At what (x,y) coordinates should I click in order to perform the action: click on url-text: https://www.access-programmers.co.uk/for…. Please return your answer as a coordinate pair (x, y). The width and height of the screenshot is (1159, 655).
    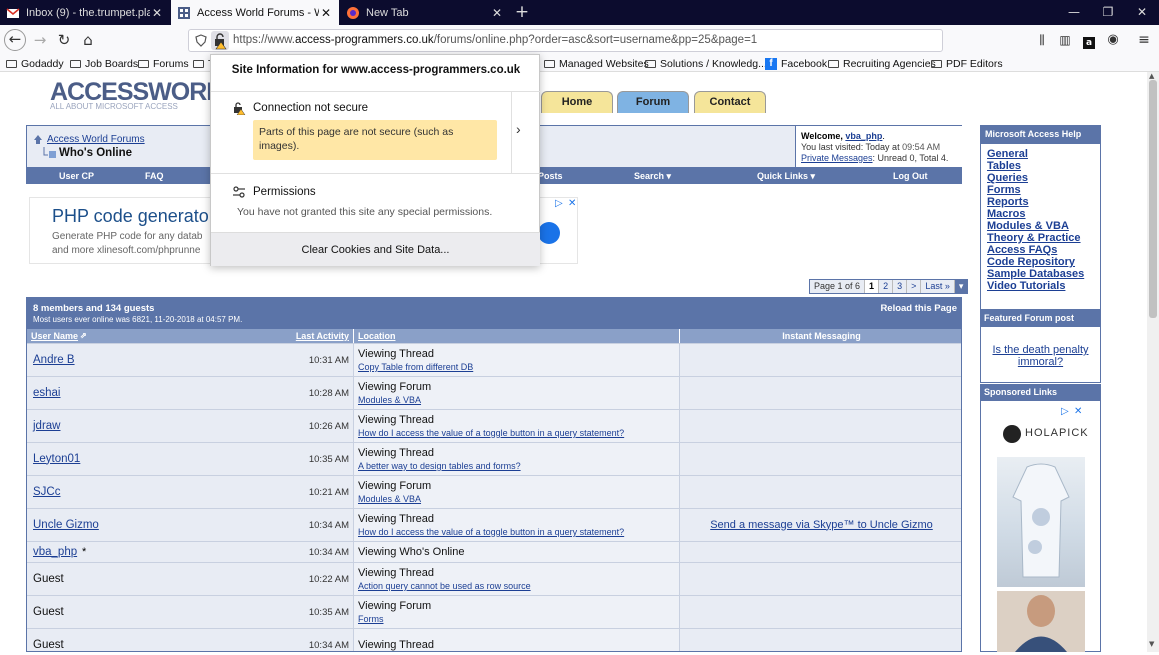
    Looking at the image, I should click on (495, 40).